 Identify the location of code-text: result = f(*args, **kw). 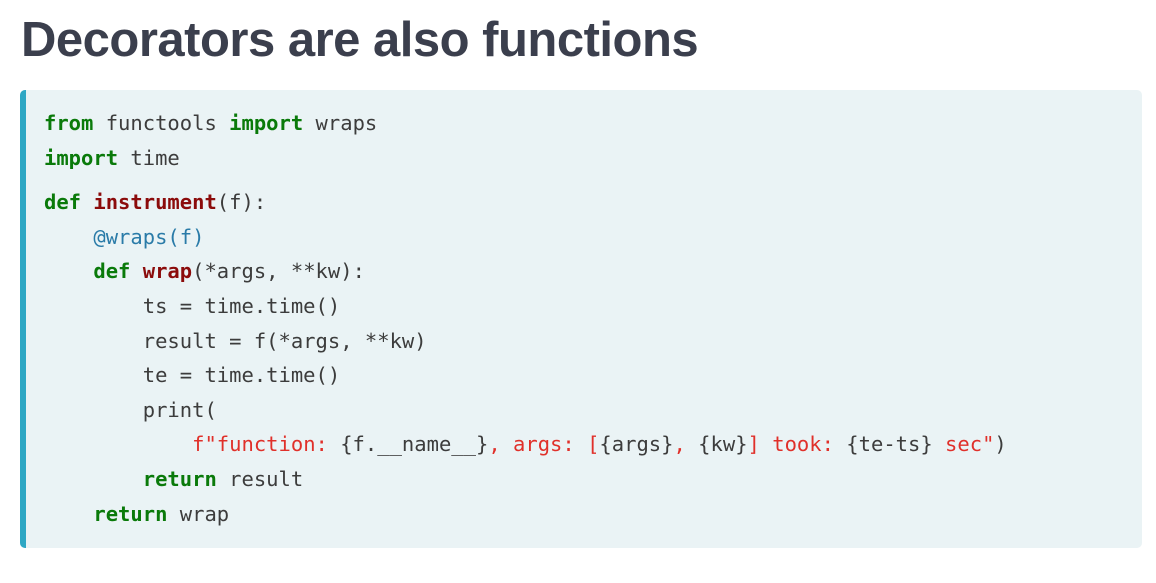
(235, 340).